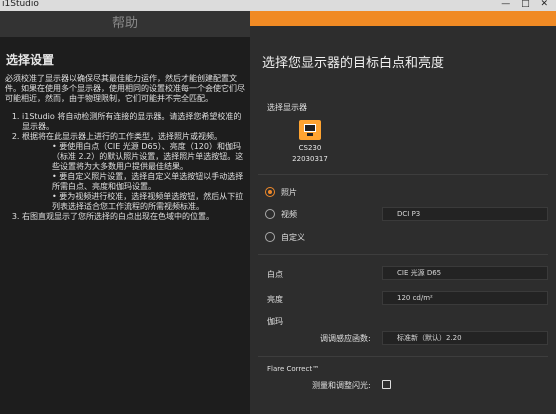 The height and width of the screenshot is (414, 556). Describe the element at coordinates (134, 217) in the screenshot. I see `help-step-3: 右图直观显示了您所选择的白点出现在色域中的位置。` at that location.